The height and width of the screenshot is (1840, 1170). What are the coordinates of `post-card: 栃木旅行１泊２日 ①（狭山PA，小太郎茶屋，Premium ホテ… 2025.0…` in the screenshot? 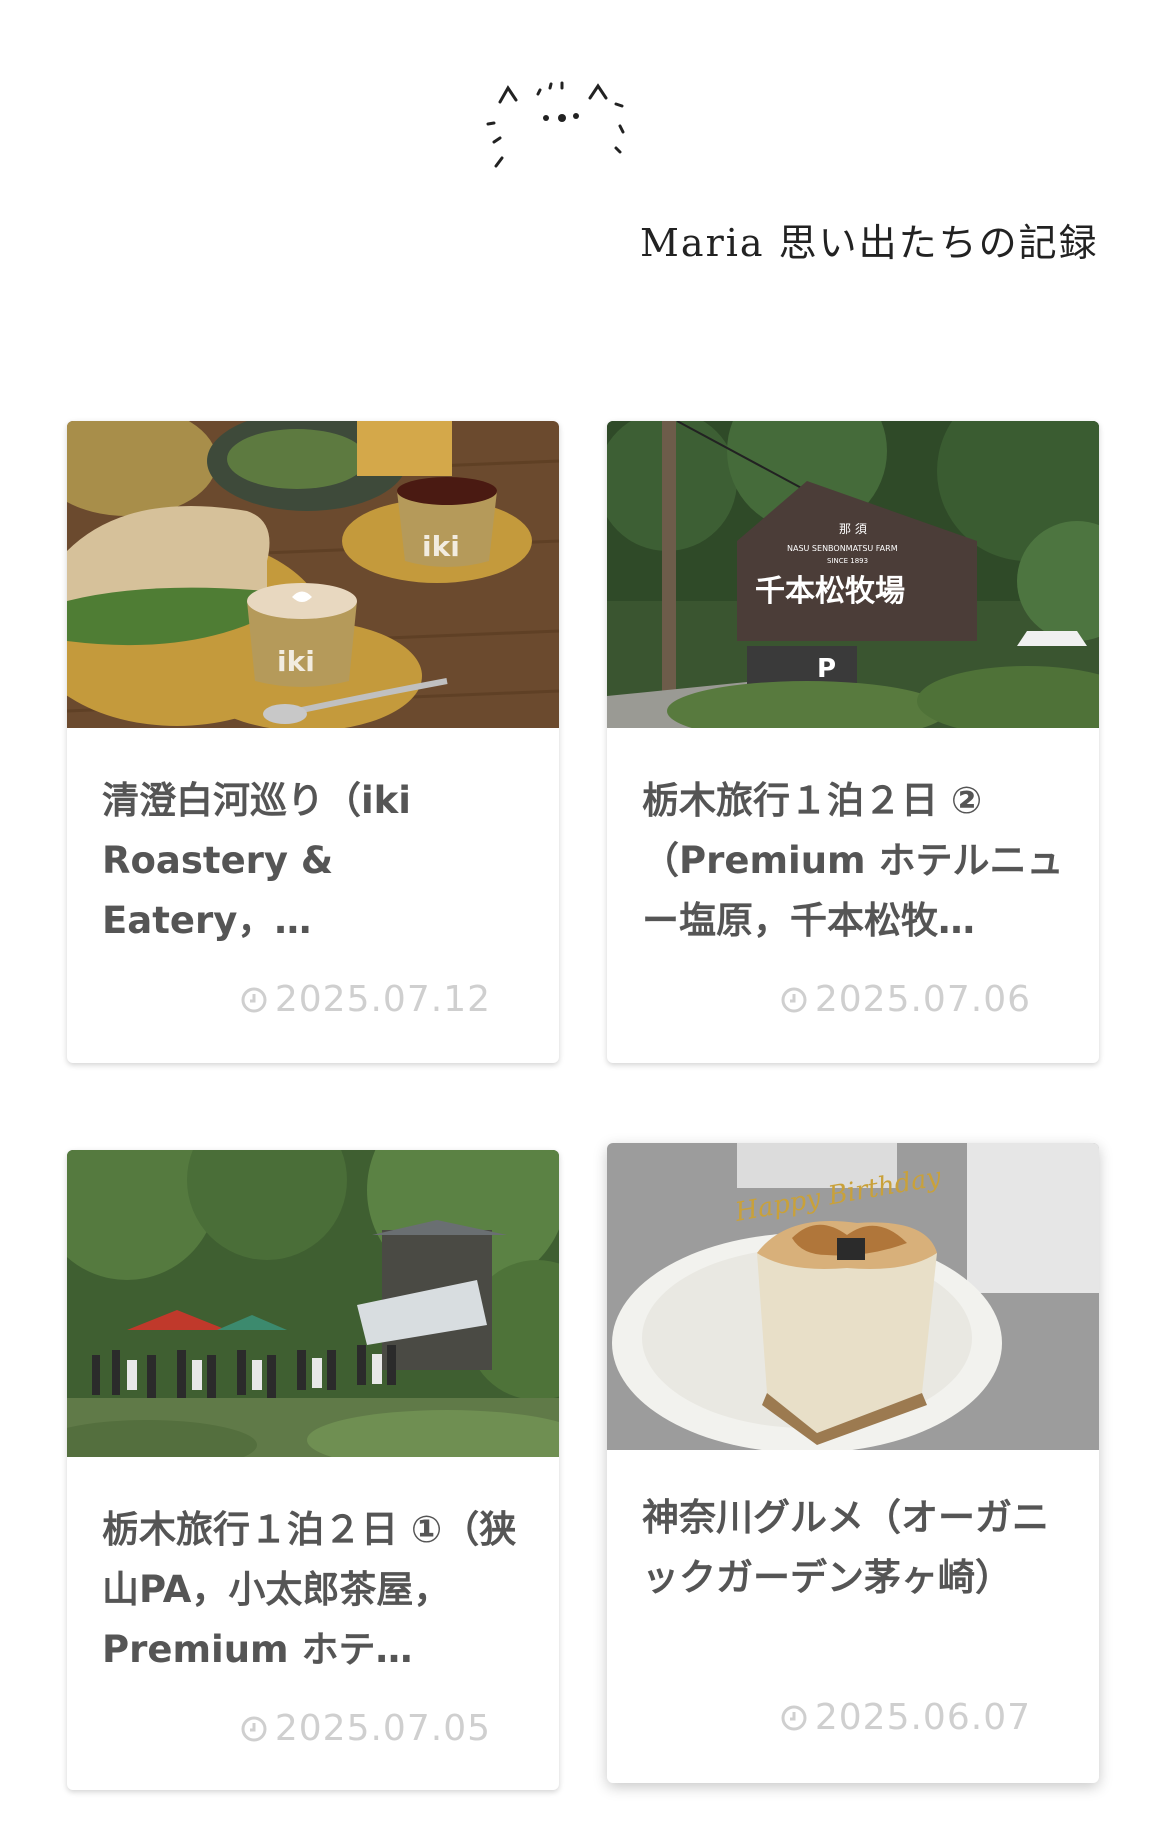 It's located at (313, 1470).